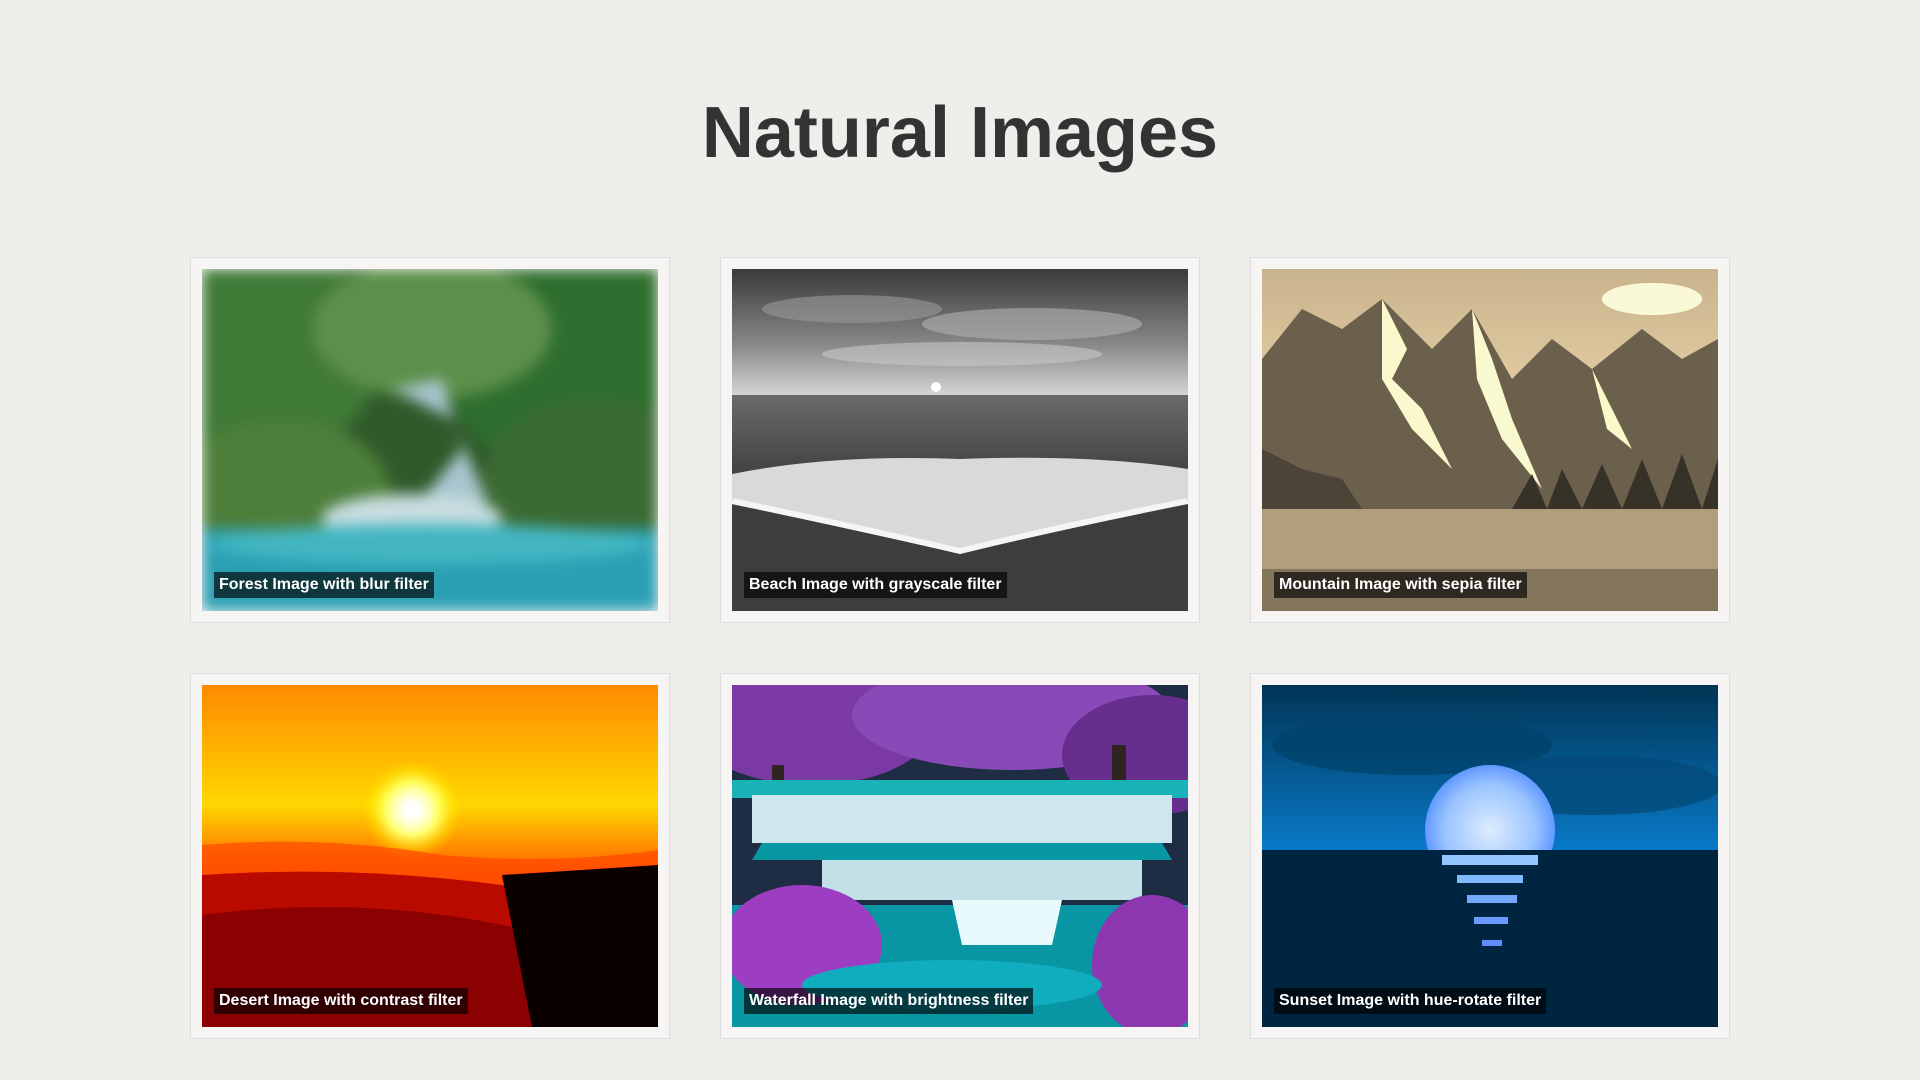 Image resolution: width=1920 pixels, height=1080 pixels. I want to click on waterfall-image: Waterfall Image with brightness filter, so click(960, 856).